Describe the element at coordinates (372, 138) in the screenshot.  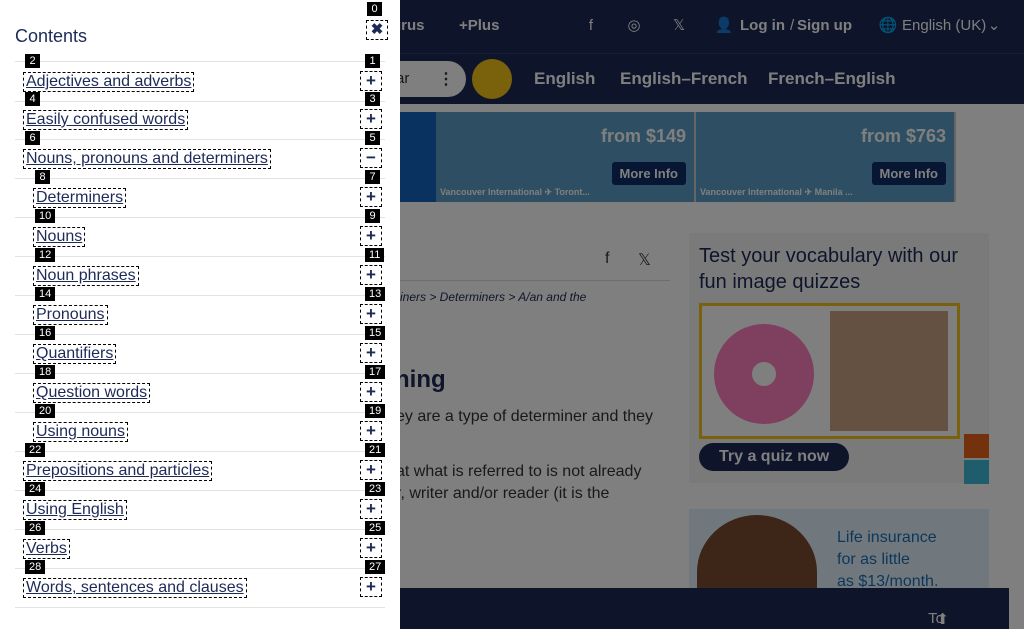
I see `element-index-badge: 5` at that location.